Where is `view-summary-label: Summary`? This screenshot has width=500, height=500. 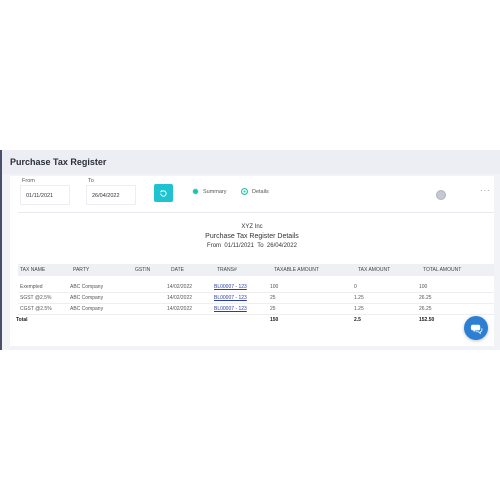 view-summary-label: Summary is located at coordinates (215, 191).